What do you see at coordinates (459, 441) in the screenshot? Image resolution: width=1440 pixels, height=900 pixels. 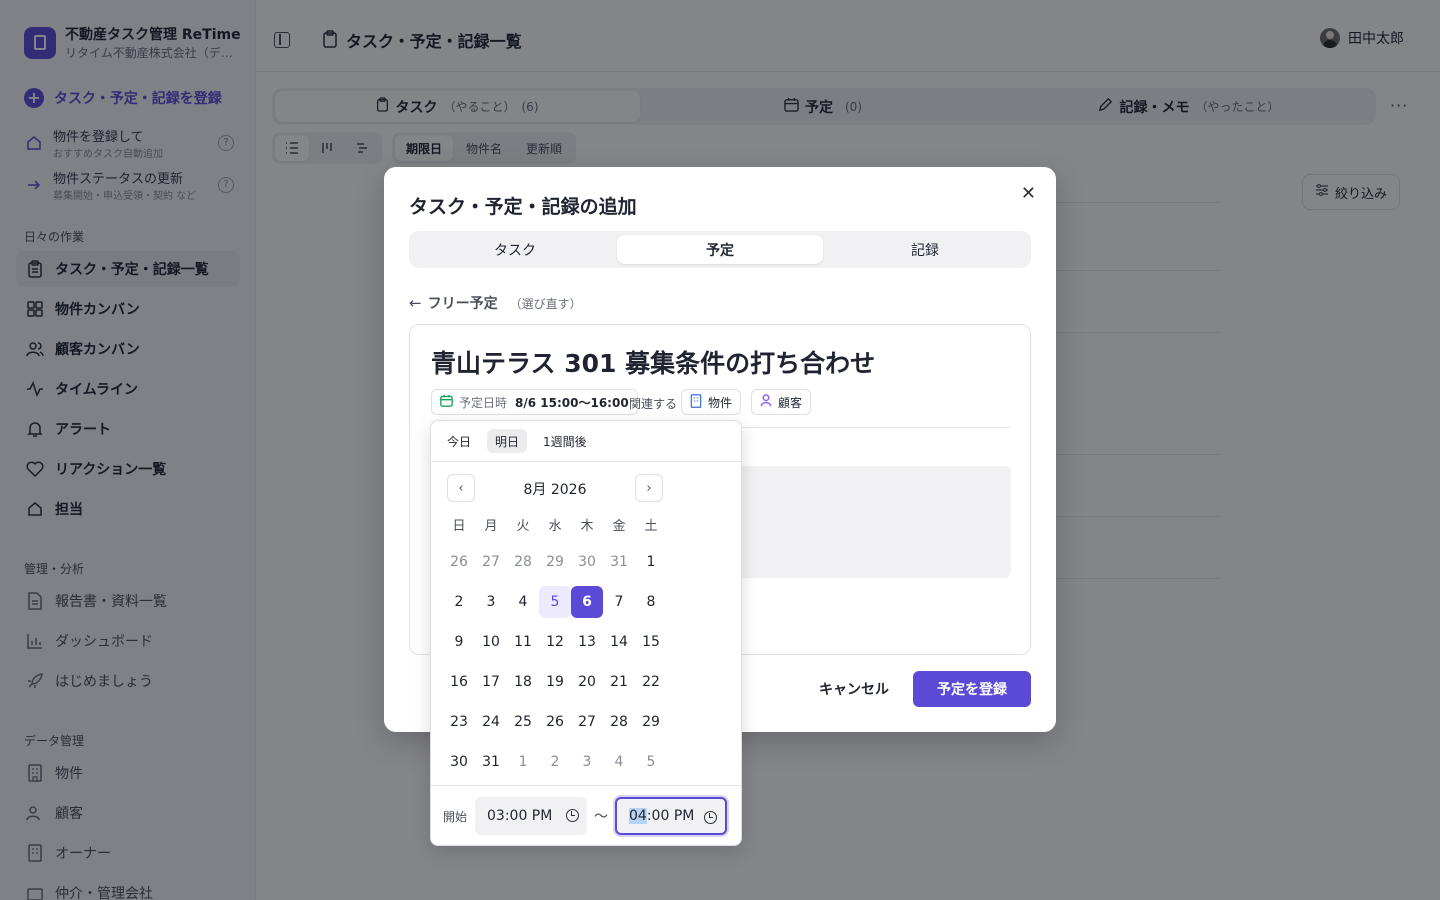 I see `quick-today: 今日` at bounding box center [459, 441].